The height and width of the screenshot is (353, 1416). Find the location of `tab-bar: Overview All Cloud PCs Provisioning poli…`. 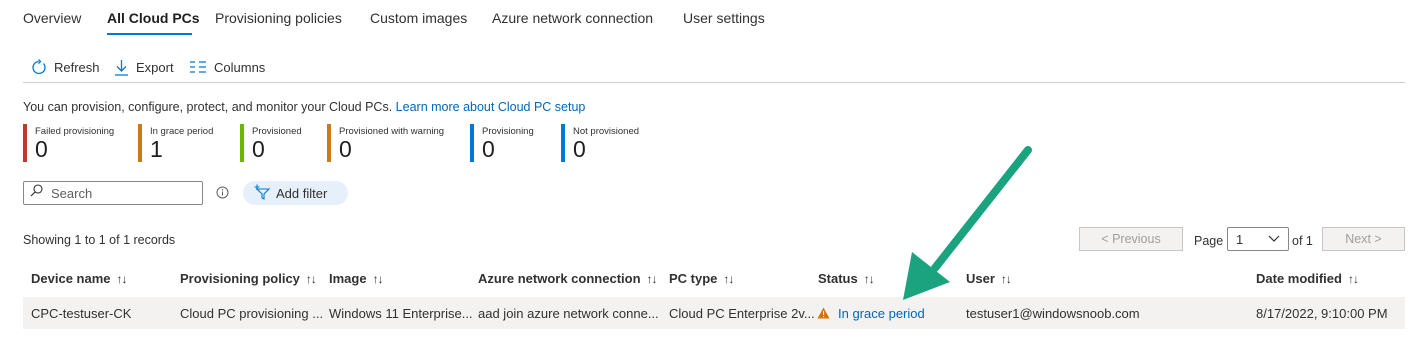

tab-bar: Overview All Cloud PCs Provisioning poli… is located at coordinates (708, 20).